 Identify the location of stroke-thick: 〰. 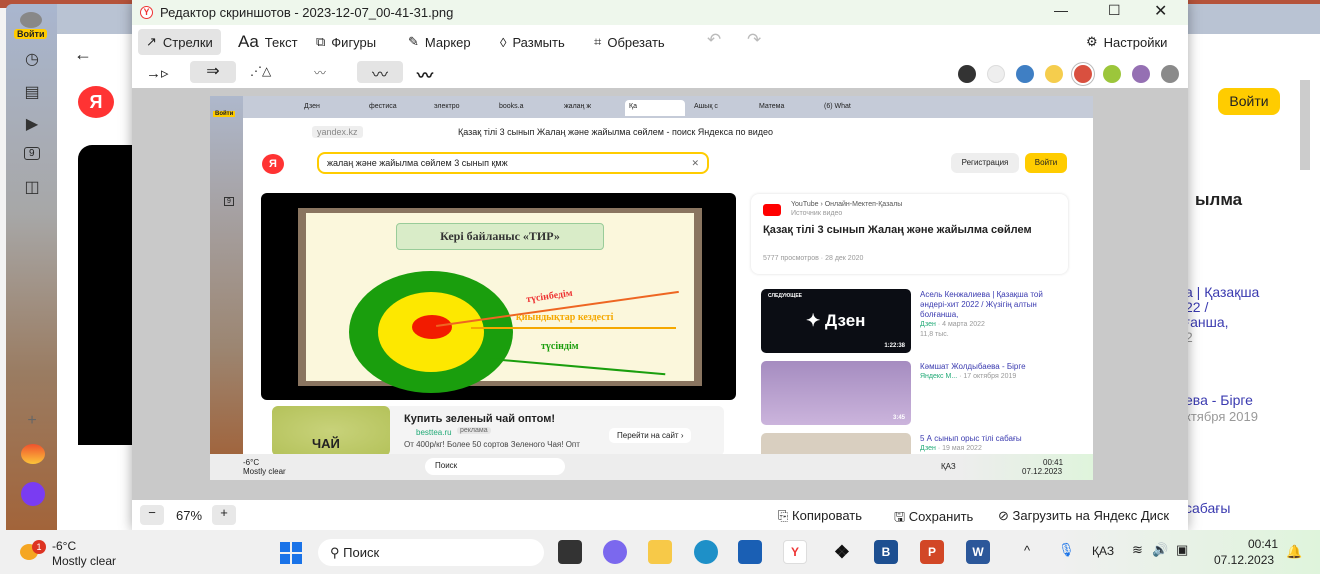
(425, 74).